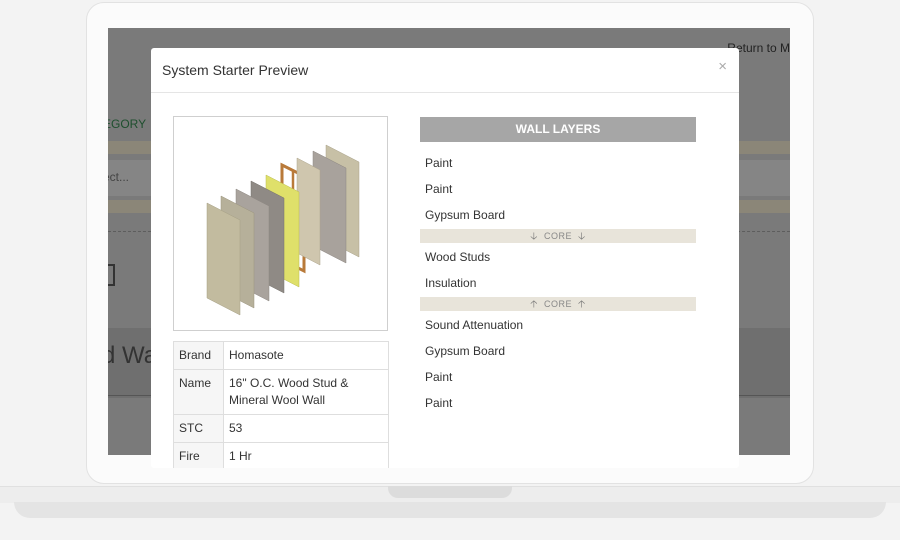 This screenshot has width=900, height=540. I want to click on layer-item: Sound Attenuation, so click(474, 325).